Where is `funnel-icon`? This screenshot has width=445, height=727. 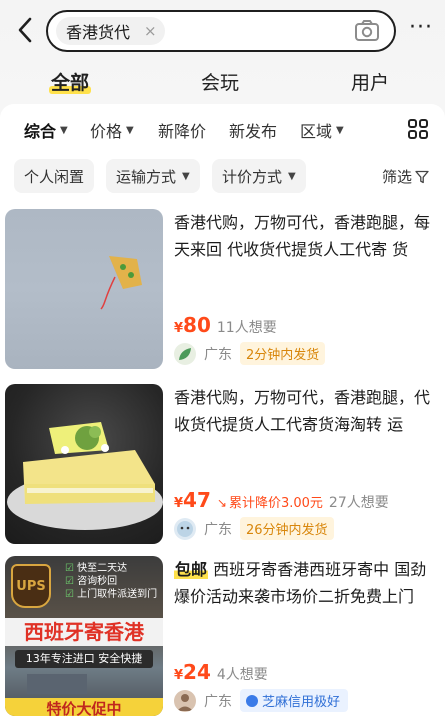
funnel-icon is located at coordinates (422, 176).